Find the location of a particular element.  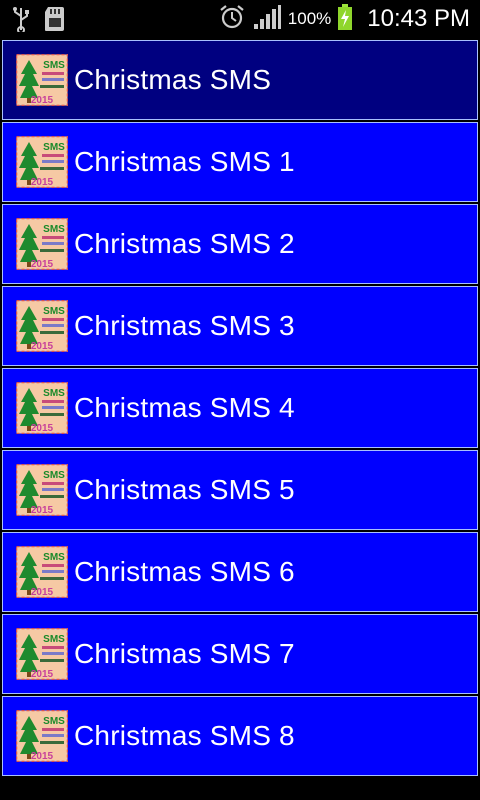

list-item-label: Christmas SMS 5 is located at coordinates (184, 489).